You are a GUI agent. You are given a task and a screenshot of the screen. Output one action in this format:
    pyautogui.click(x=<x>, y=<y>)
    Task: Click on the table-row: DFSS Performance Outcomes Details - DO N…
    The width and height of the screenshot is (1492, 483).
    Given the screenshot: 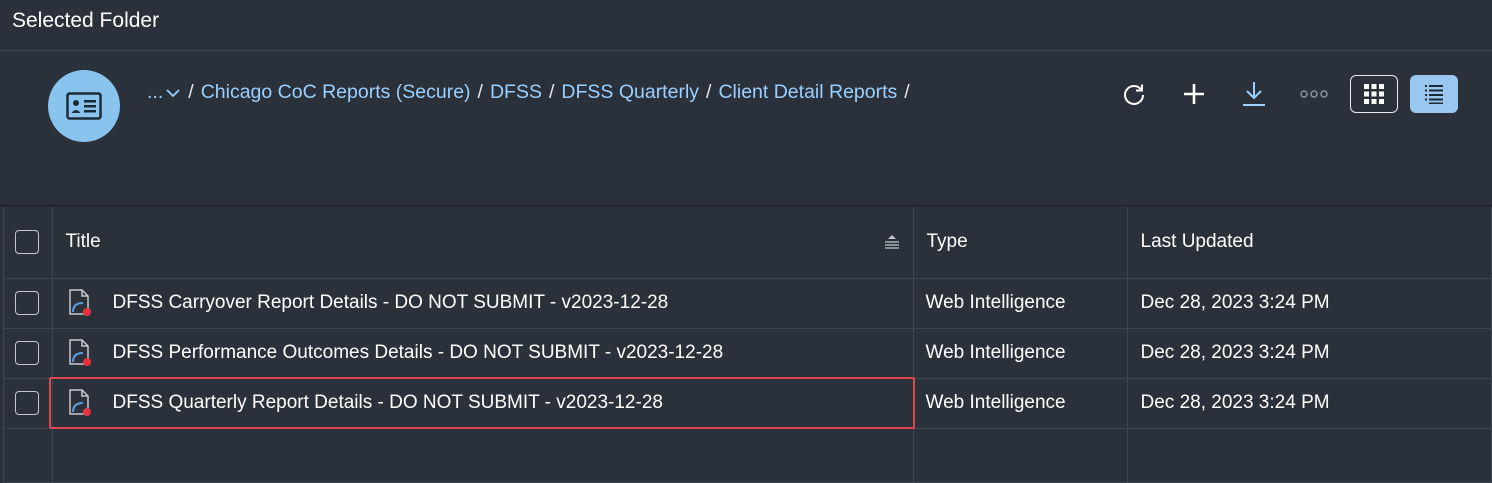 What is the action you would take?
    pyautogui.click(x=748, y=353)
    